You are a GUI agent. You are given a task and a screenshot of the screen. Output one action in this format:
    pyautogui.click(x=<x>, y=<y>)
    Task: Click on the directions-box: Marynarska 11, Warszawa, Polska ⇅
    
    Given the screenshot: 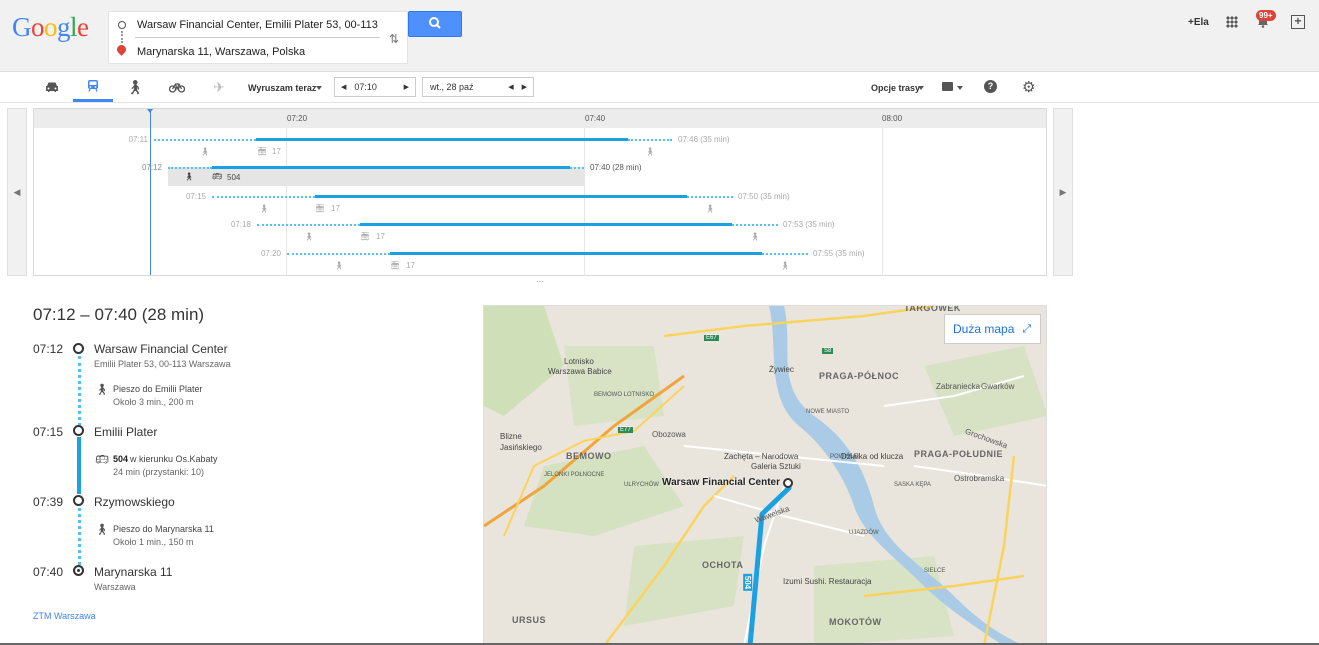 What is the action you would take?
    pyautogui.click(x=258, y=37)
    